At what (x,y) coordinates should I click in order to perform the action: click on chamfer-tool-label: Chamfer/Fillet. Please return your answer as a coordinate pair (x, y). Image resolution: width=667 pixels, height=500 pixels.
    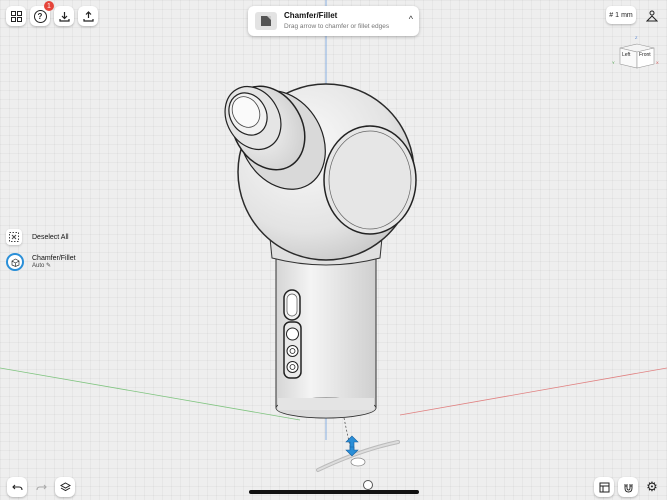
    Looking at the image, I should click on (54, 258).